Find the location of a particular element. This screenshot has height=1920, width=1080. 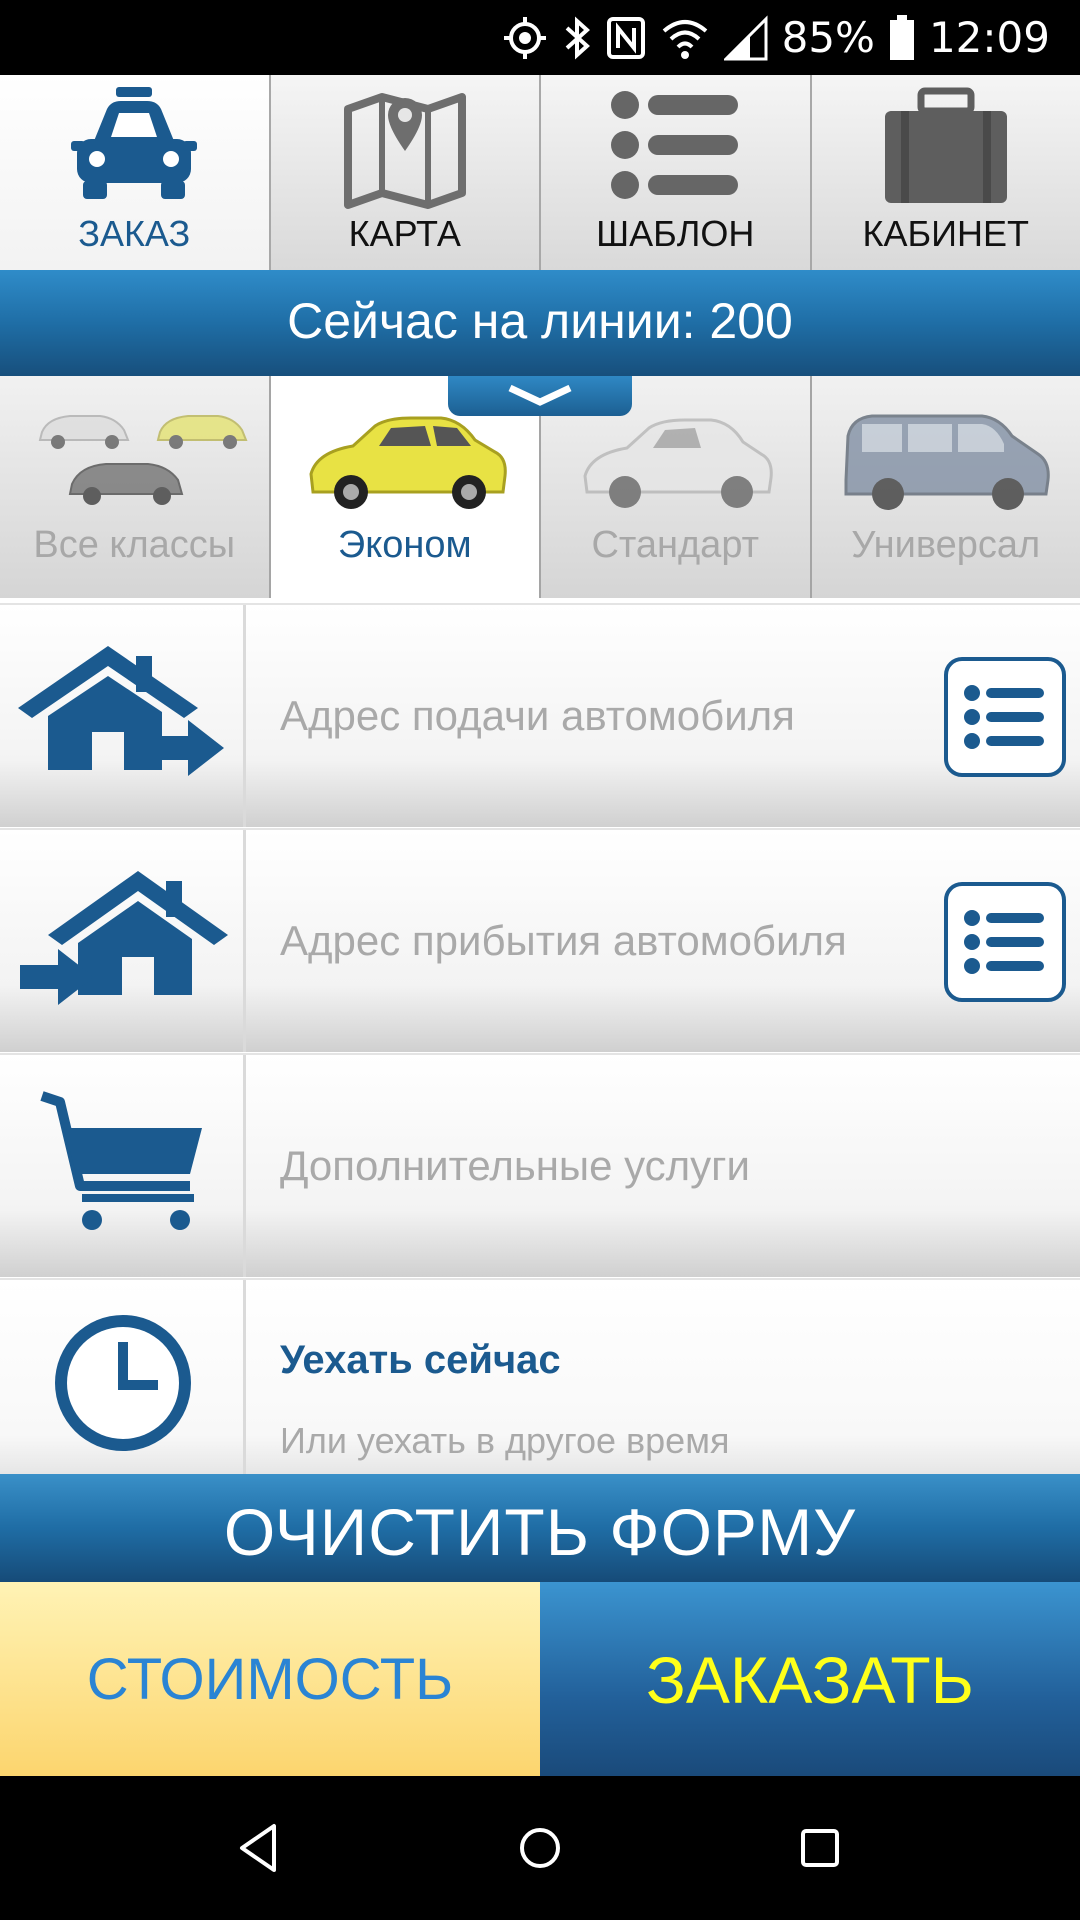

car-class-standard-label: Стандарт is located at coordinates (675, 545).